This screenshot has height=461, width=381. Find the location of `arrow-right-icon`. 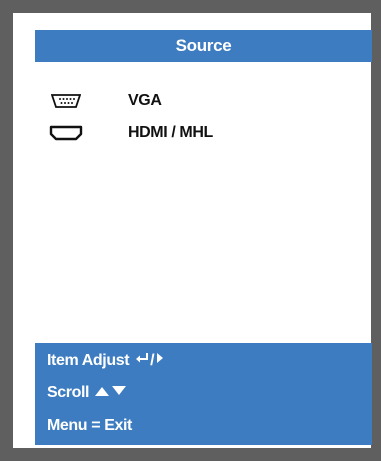

arrow-right-icon is located at coordinates (160, 360).